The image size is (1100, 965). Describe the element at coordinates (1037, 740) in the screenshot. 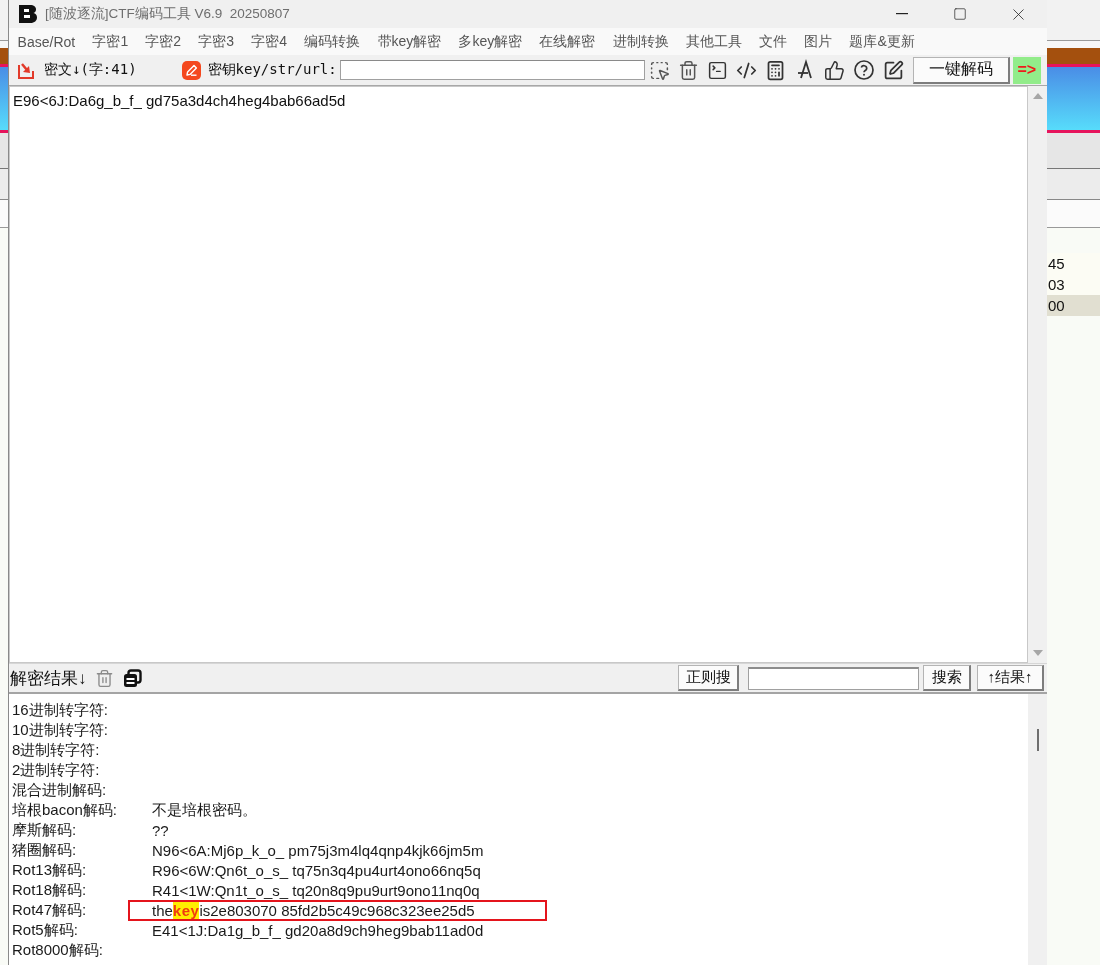

I see `scrollbar-thumb` at that location.